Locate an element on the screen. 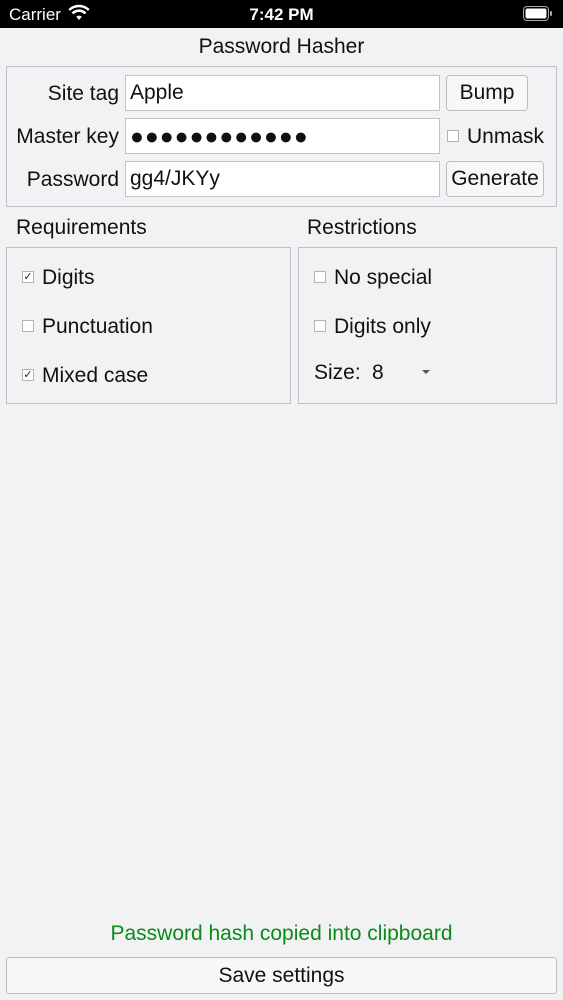 This screenshot has width=563, height=1000. size-select: 8 is located at coordinates (402, 372).